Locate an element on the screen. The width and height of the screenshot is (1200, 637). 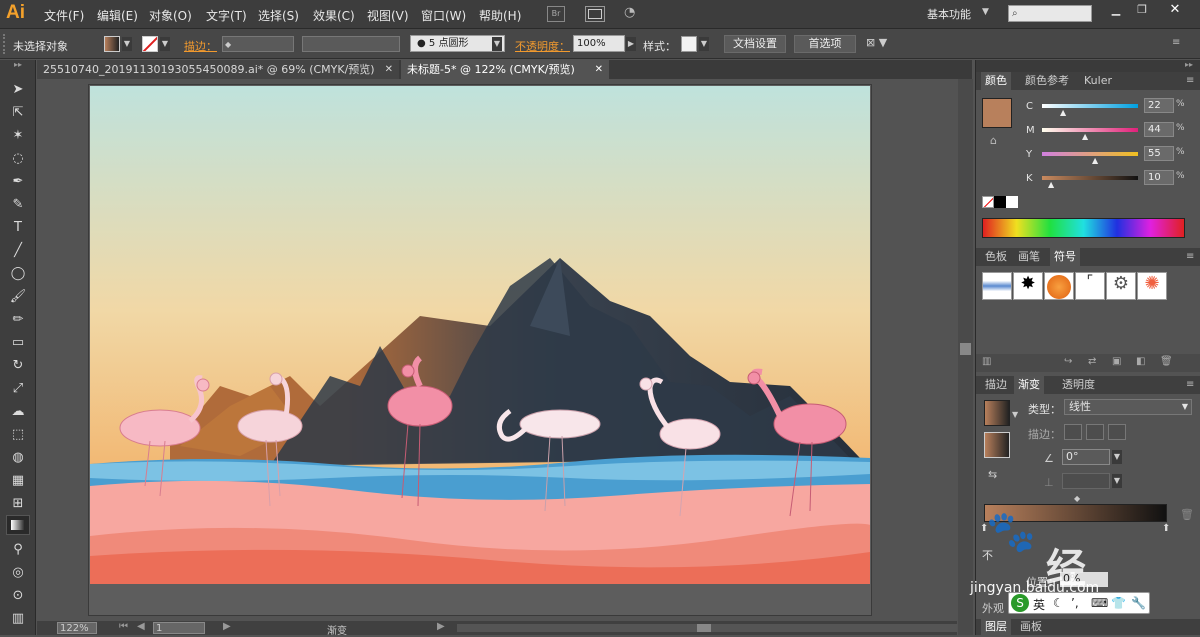
aspect-ratio-input is located at coordinates (1086, 481).